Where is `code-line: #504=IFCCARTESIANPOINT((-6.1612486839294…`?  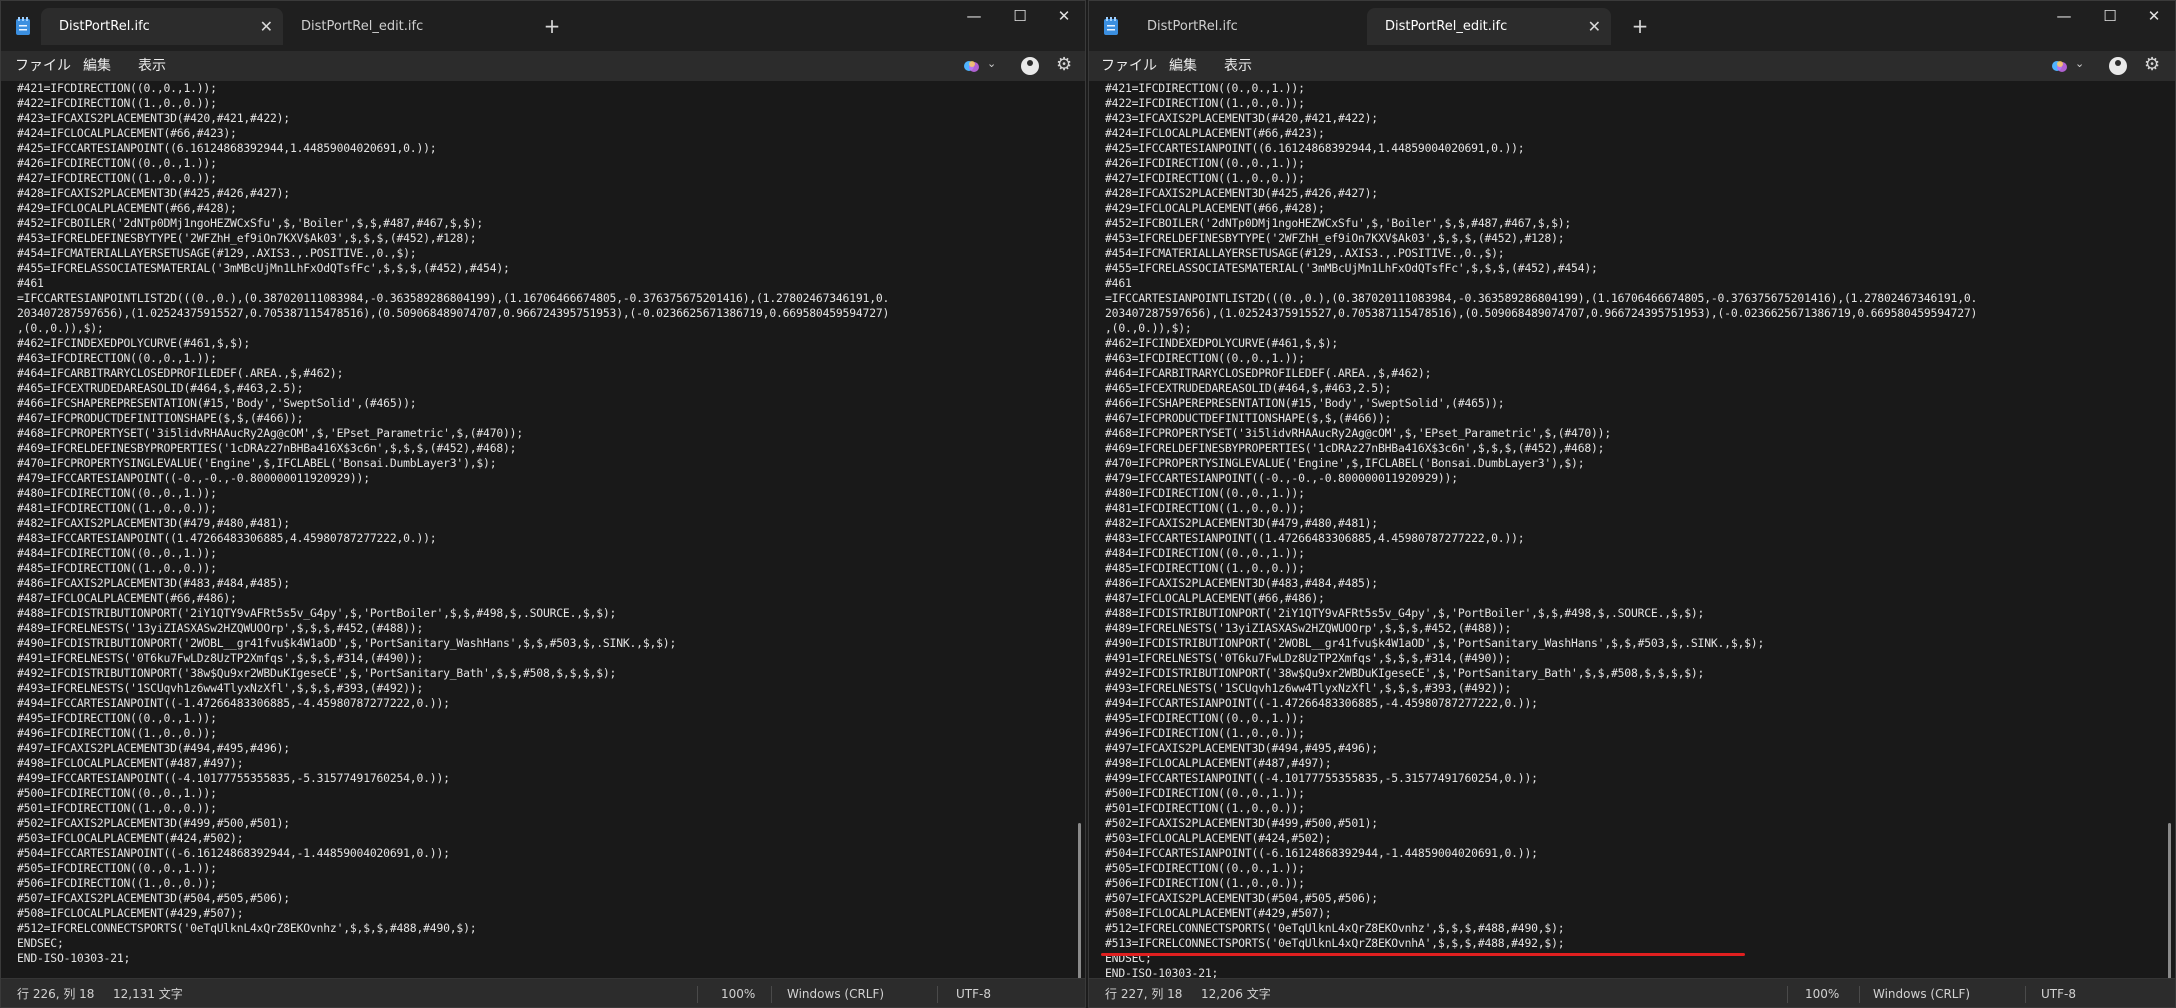
code-line: #504=IFCCARTESIANPOINT((-6.1612486839294… is located at coordinates (1630, 853).